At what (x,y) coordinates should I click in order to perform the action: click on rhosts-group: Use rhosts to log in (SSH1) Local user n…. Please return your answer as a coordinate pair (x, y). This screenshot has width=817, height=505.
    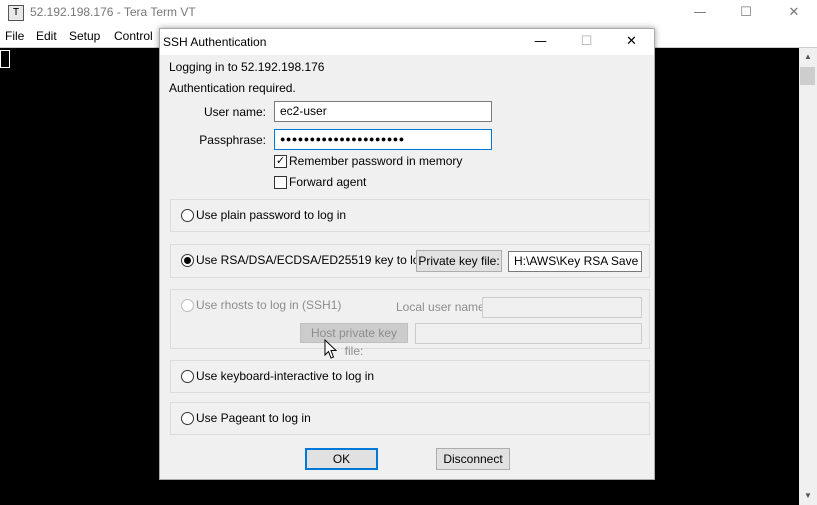
    Looking at the image, I should click on (410, 323).